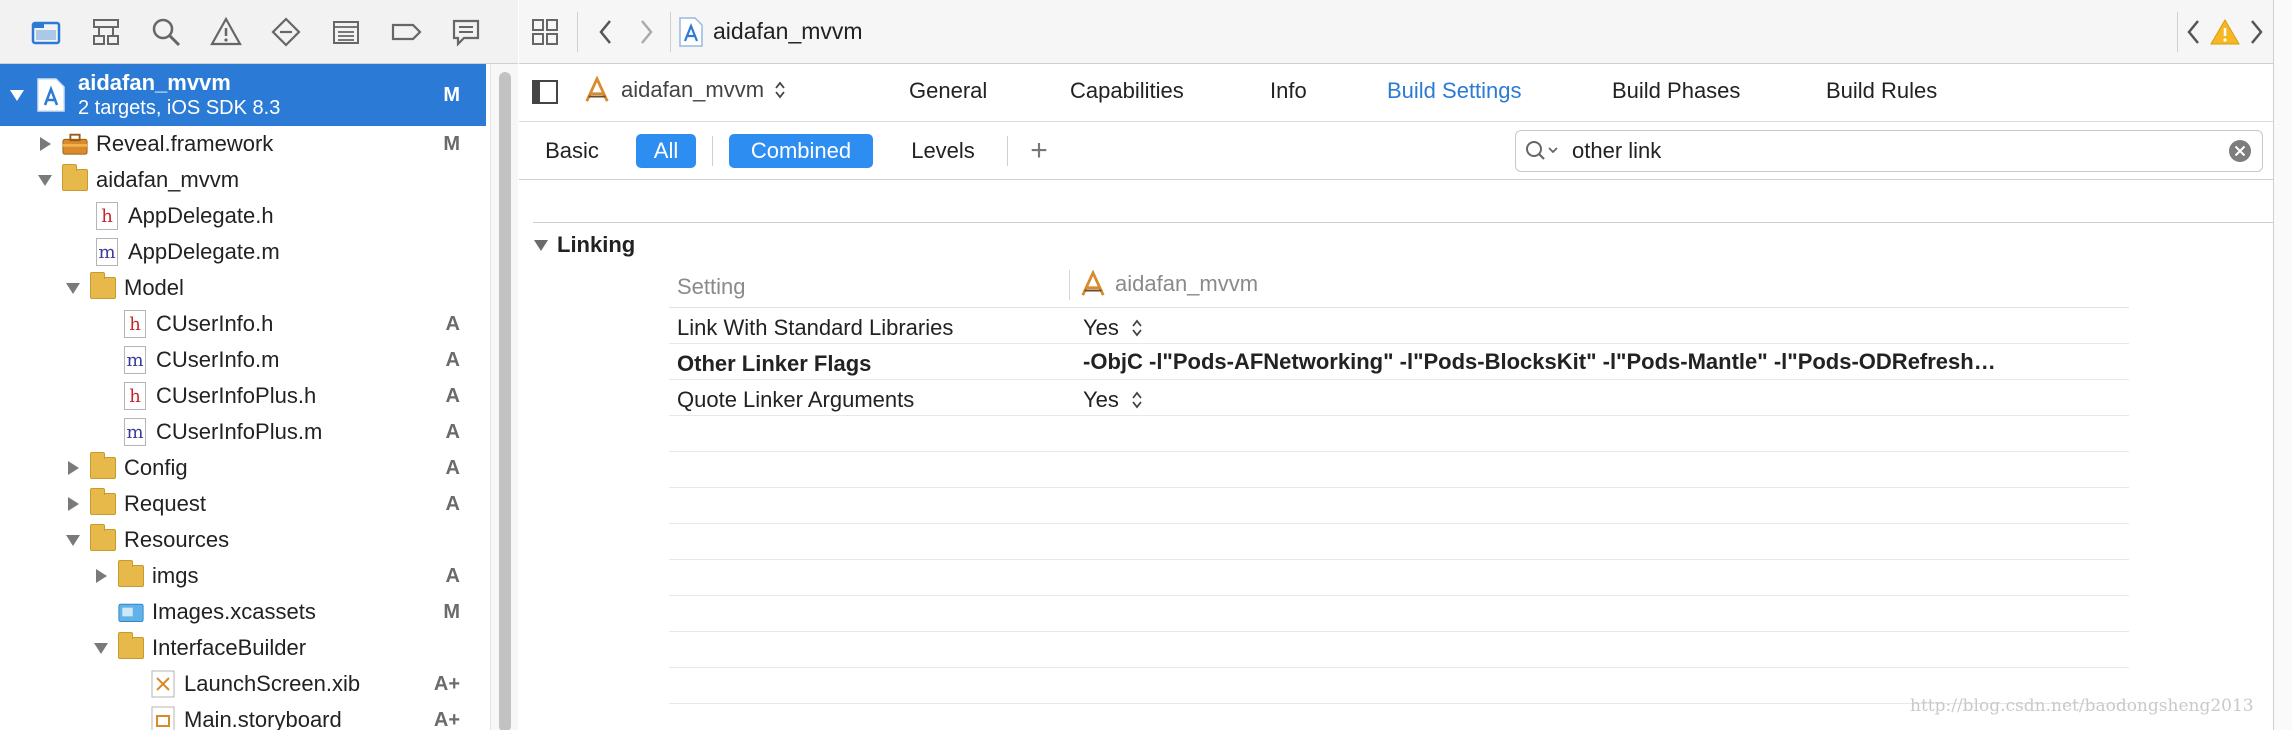  What do you see at coordinates (1399, 326) in the screenshot?
I see `setting-row-link-with-standard-libraries: Link With Standard Libraries Yes` at bounding box center [1399, 326].